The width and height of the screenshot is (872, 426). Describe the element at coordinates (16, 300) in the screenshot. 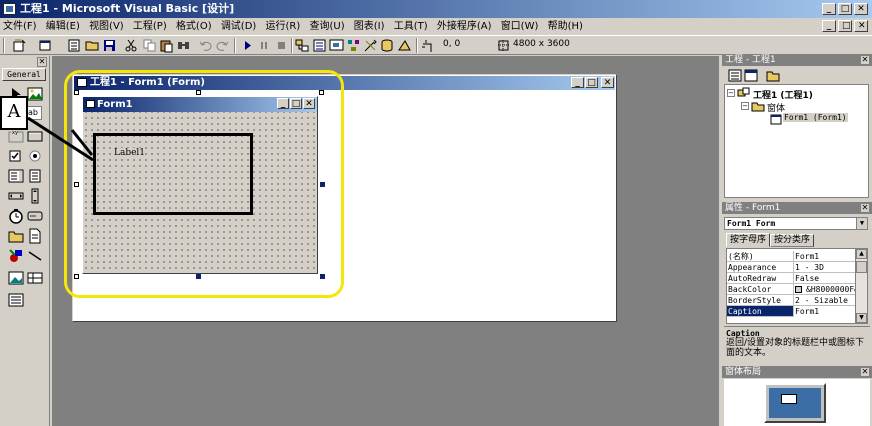

I see `ole-tool-icon` at that location.